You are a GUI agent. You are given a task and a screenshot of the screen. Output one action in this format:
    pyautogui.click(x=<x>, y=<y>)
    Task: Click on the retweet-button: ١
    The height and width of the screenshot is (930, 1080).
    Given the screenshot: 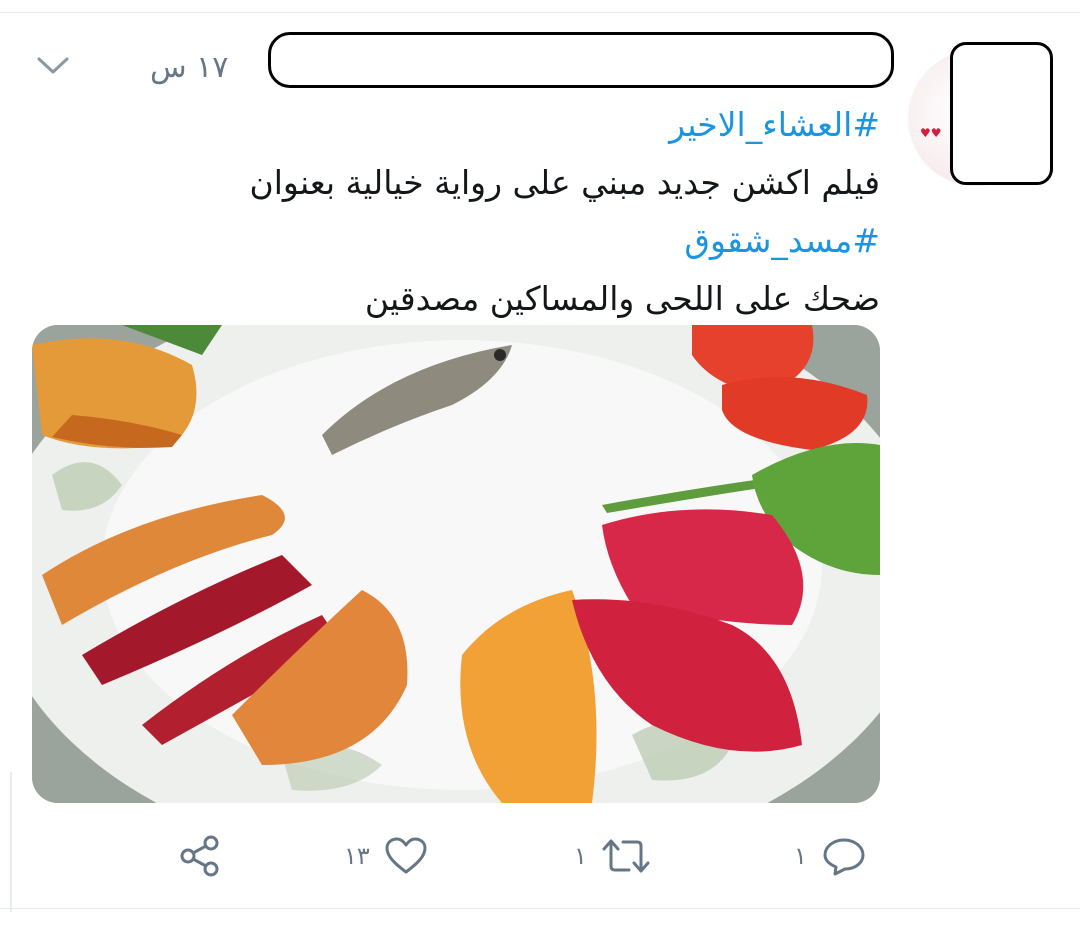 What is the action you would take?
    pyautogui.click(x=612, y=856)
    